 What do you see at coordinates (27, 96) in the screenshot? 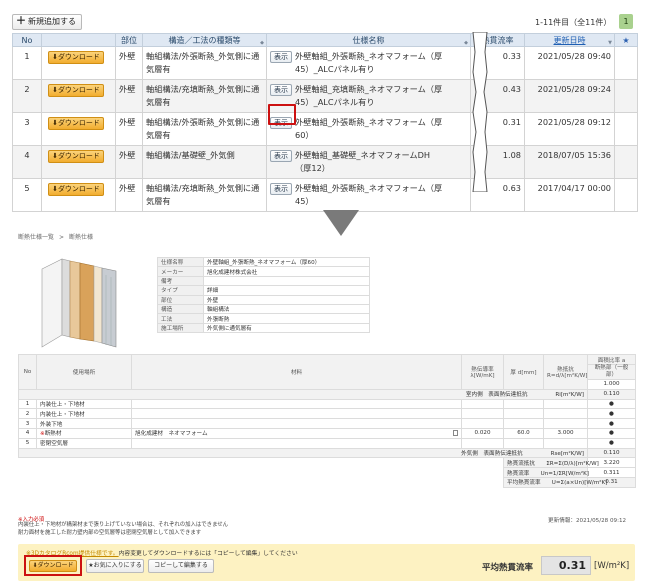
I see `row-no: 2` at bounding box center [27, 96].